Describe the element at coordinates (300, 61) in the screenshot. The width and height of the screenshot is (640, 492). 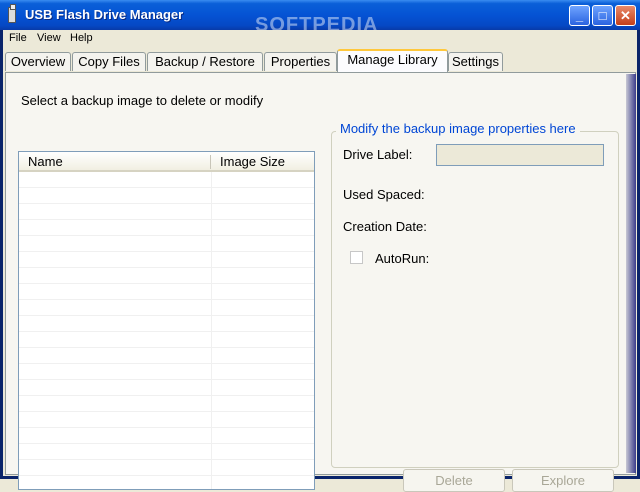
I see `tab-properties: Properties` at that location.